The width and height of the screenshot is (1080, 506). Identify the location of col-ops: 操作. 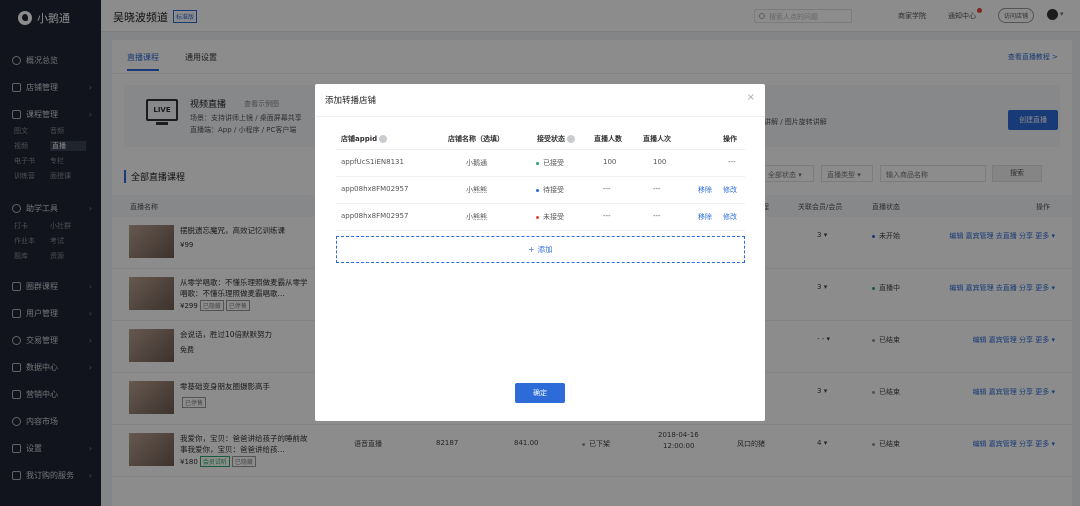
(730, 139).